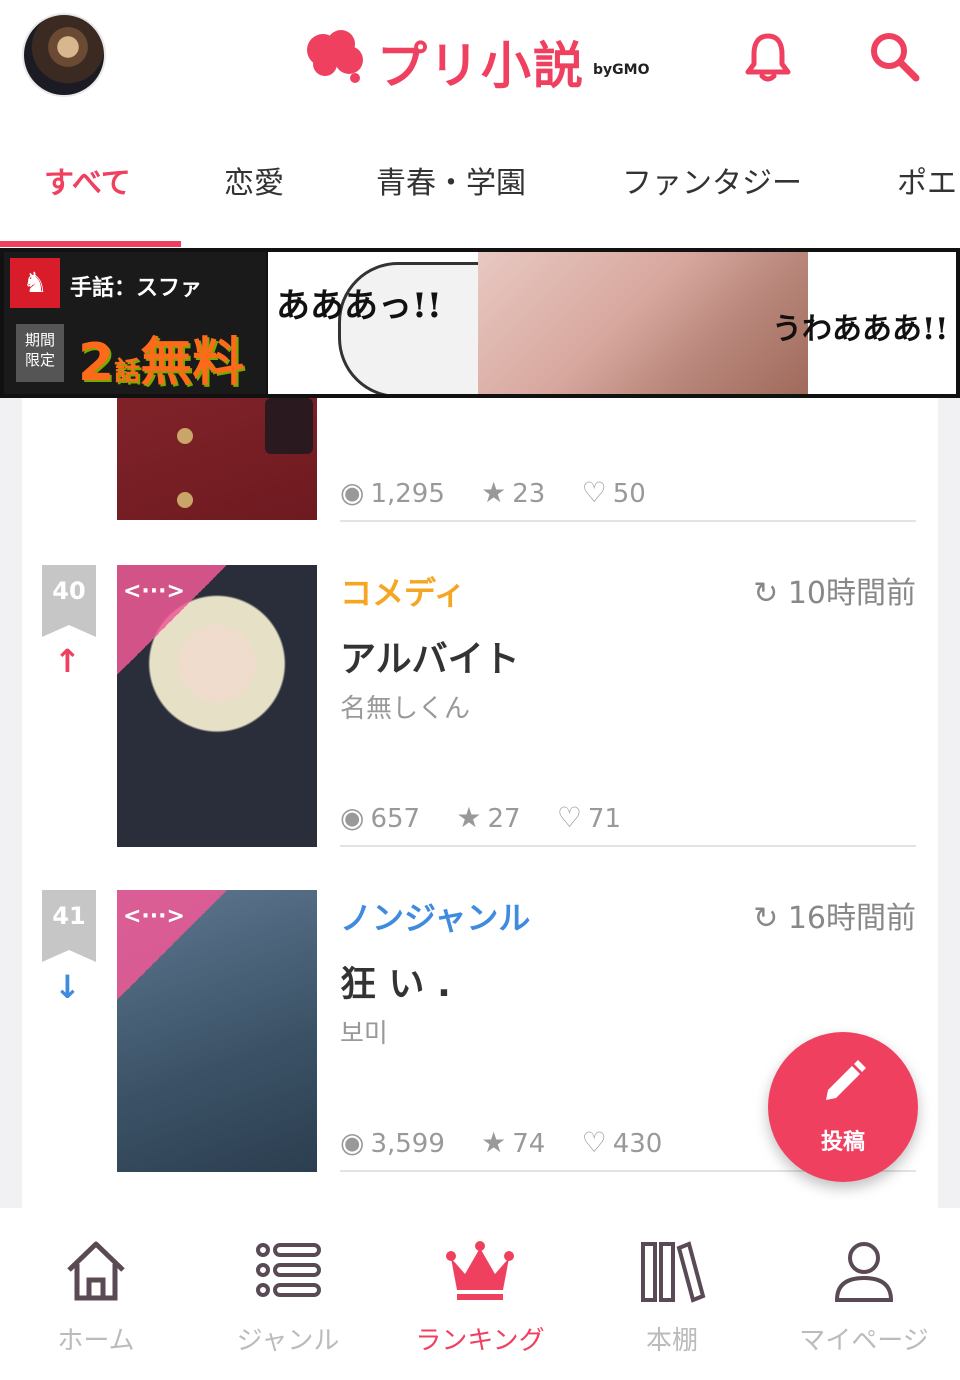 The width and height of the screenshot is (960, 1380). What do you see at coordinates (136, 288) in the screenshot?
I see `ad-series-title: 手話：スファ` at bounding box center [136, 288].